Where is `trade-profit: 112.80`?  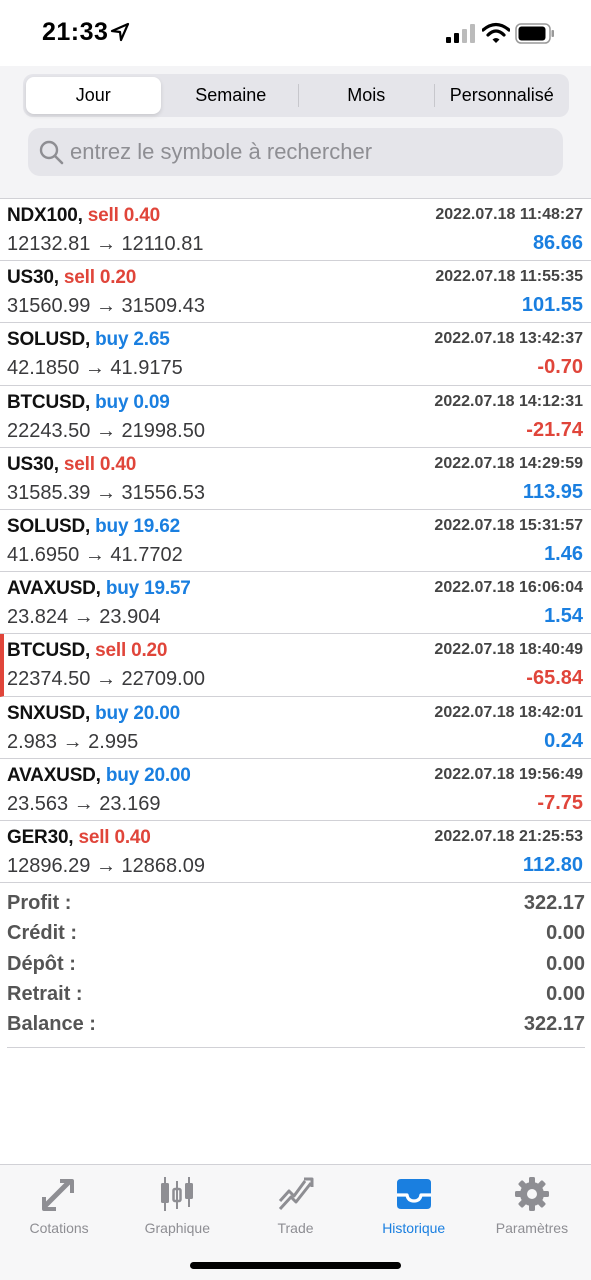
trade-profit: 112.80 is located at coordinates (552, 864).